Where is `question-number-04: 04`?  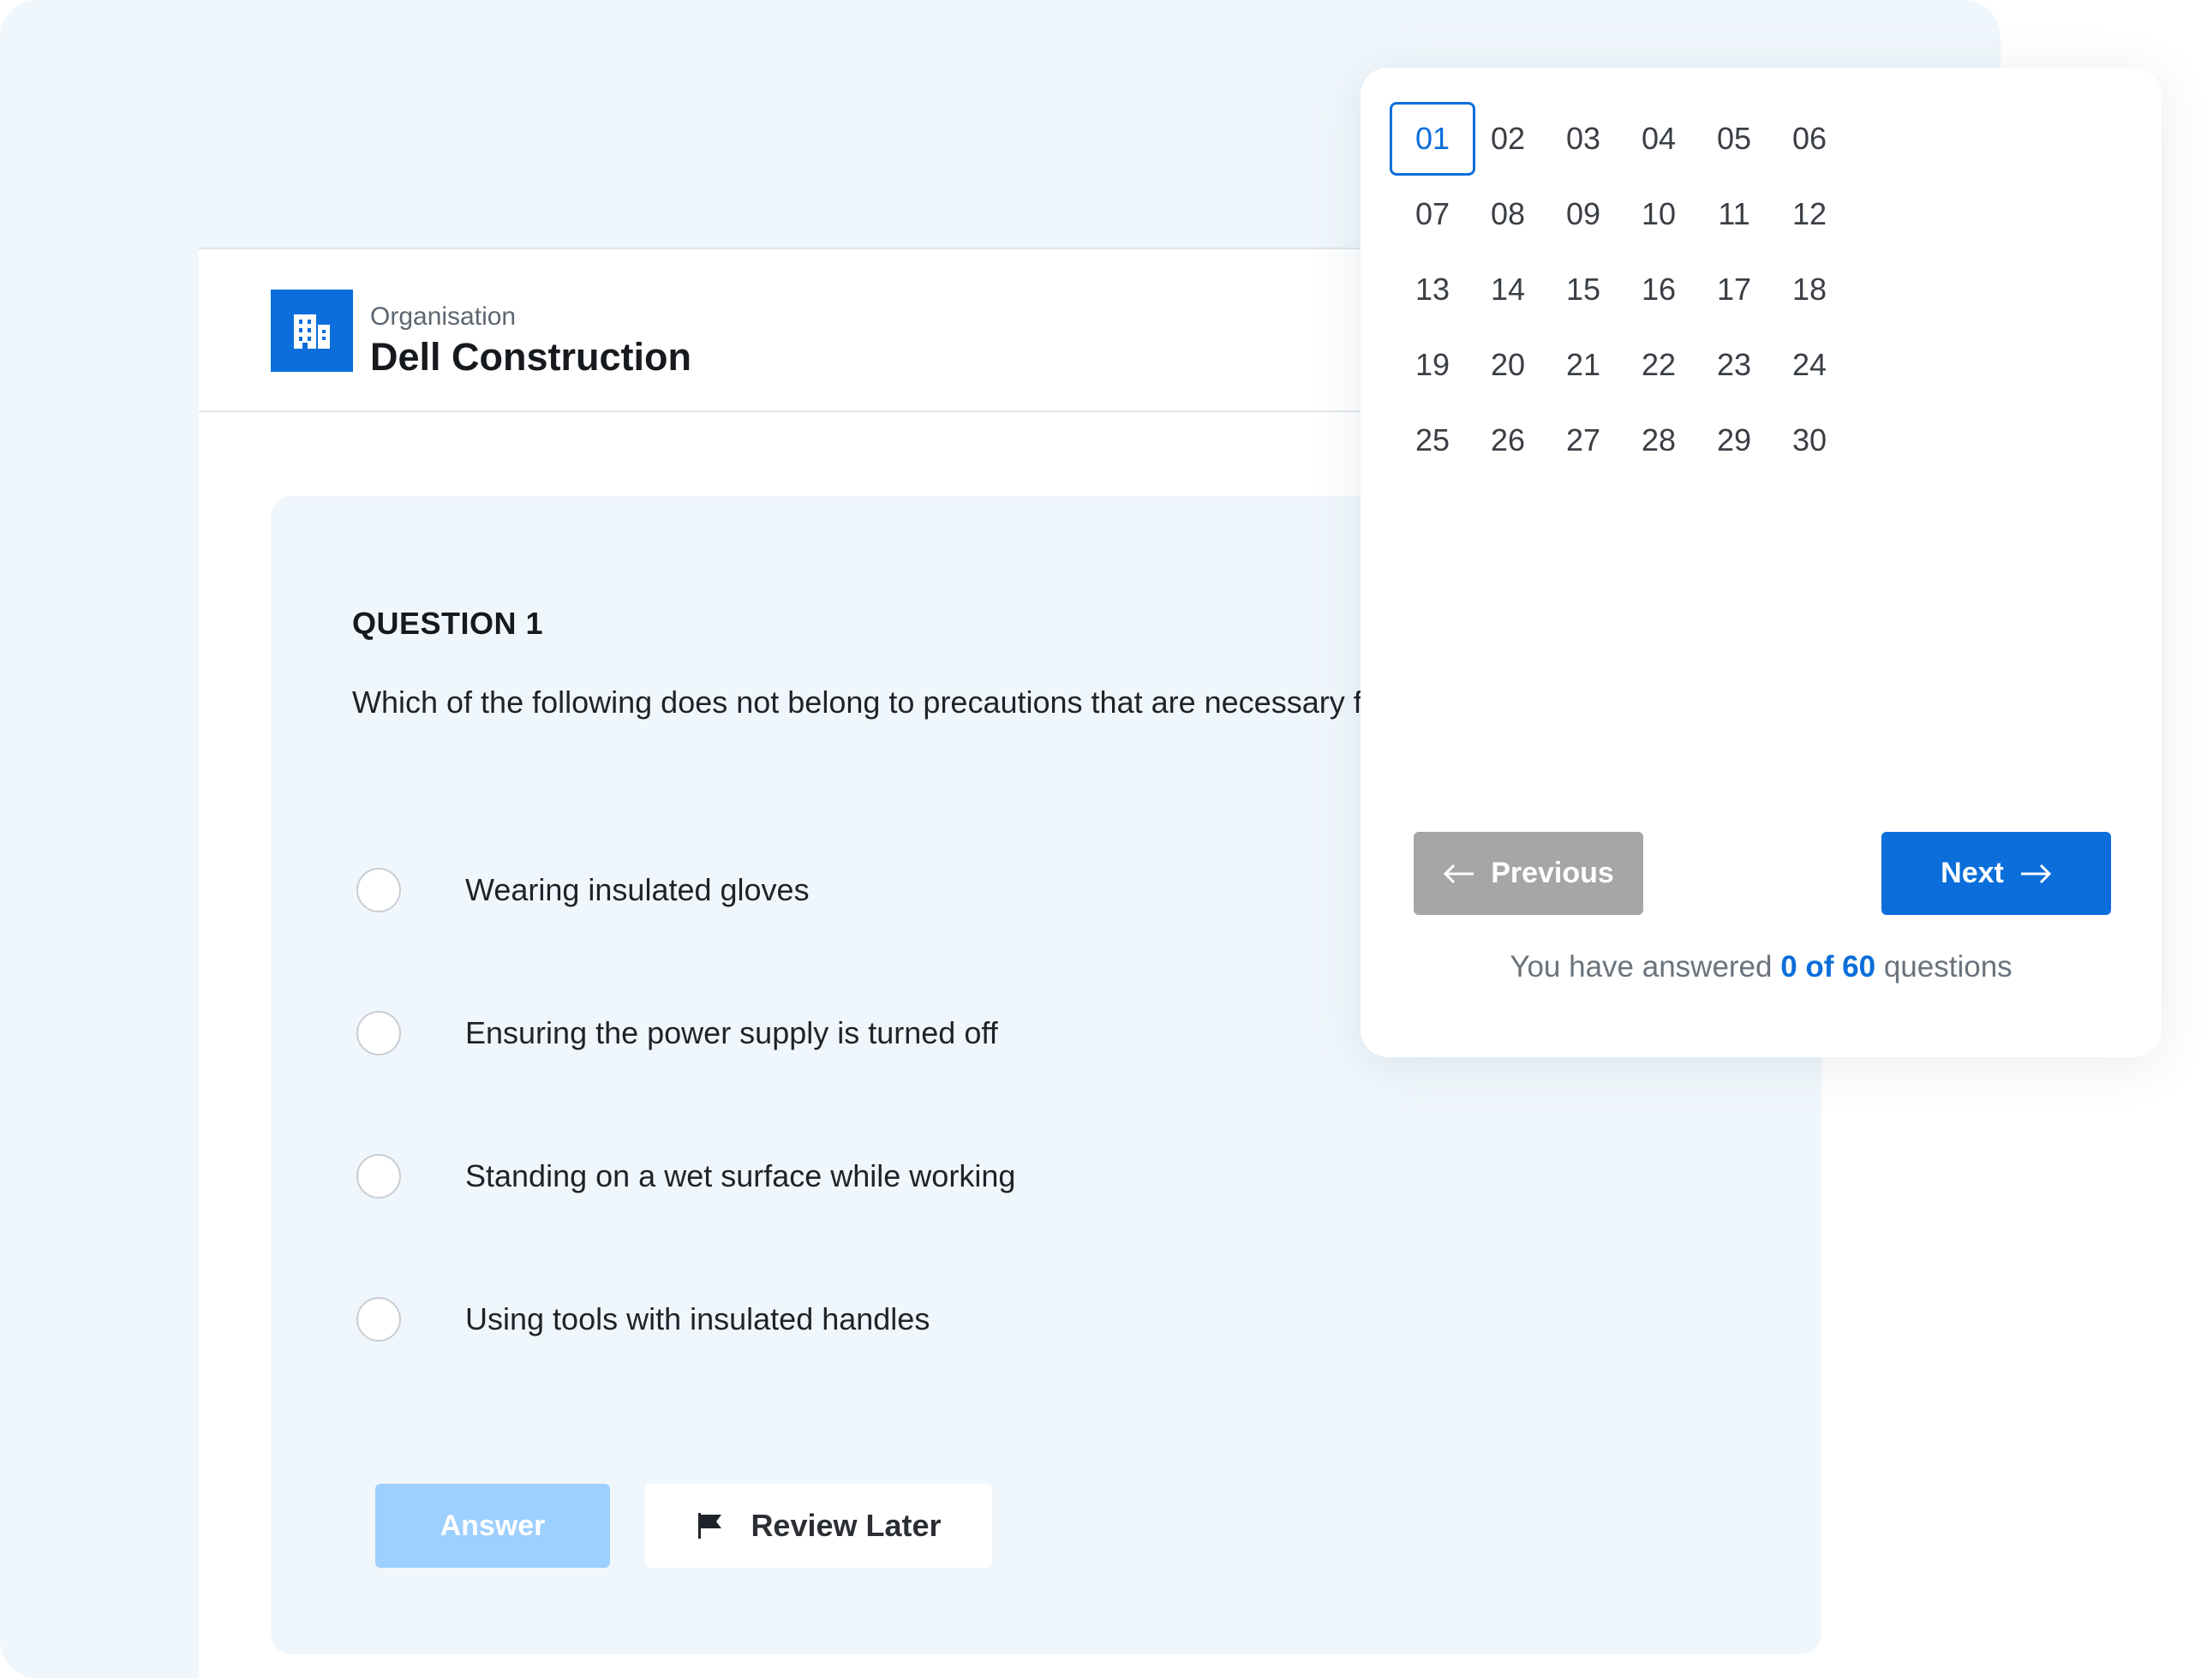 question-number-04: 04 is located at coordinates (1659, 139).